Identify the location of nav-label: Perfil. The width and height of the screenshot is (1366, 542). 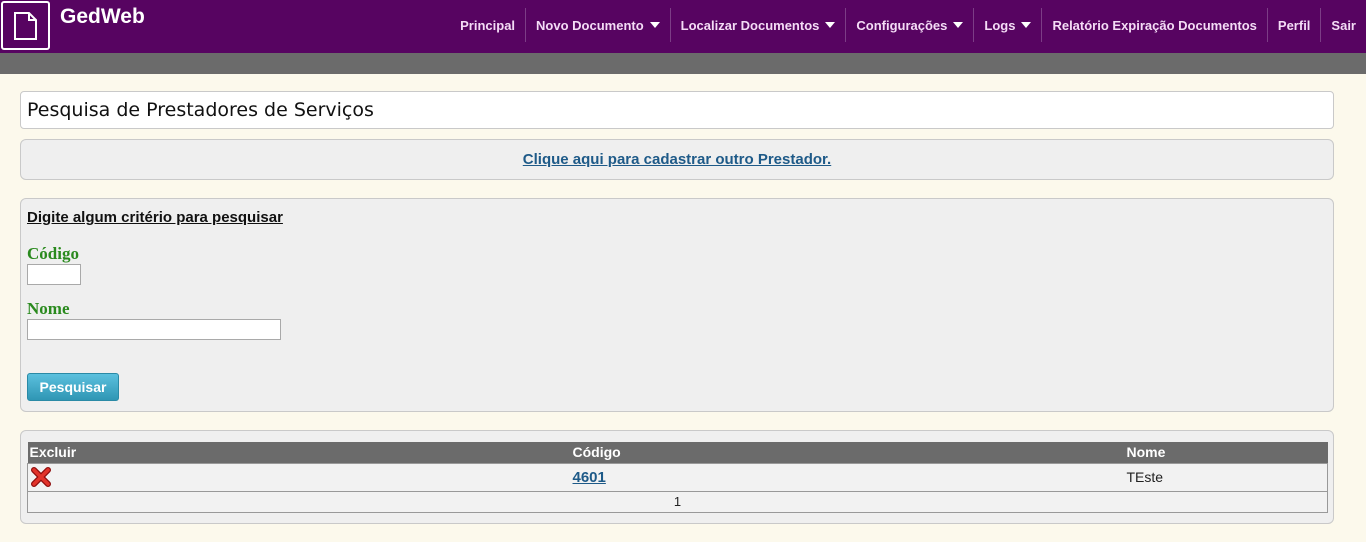
(1294, 25).